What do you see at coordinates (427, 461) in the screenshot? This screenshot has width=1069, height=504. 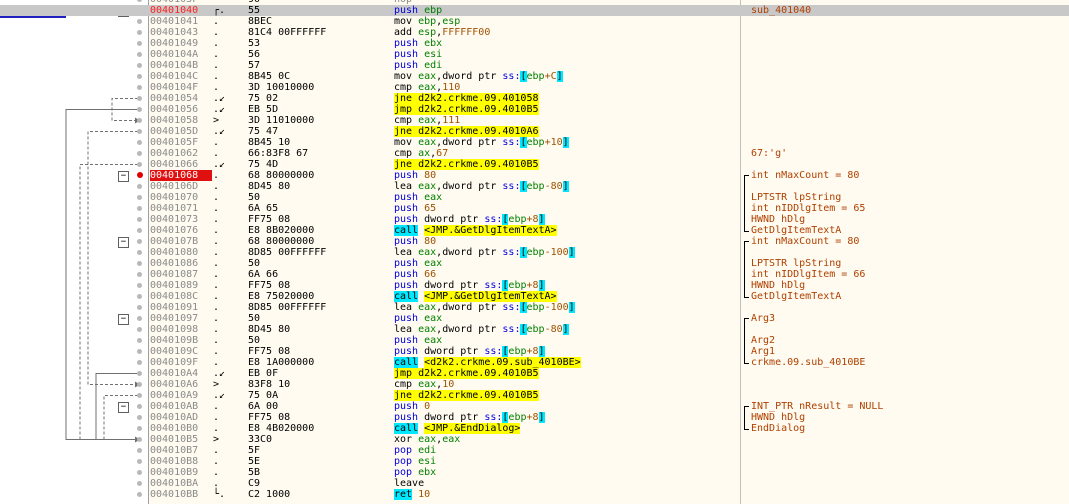 I see `instruction-token: esi` at bounding box center [427, 461].